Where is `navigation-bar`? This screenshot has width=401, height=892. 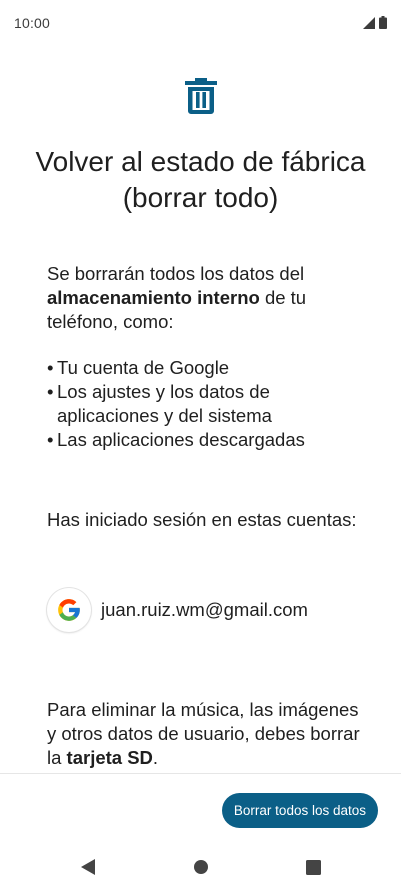
navigation-bar is located at coordinates (200, 867).